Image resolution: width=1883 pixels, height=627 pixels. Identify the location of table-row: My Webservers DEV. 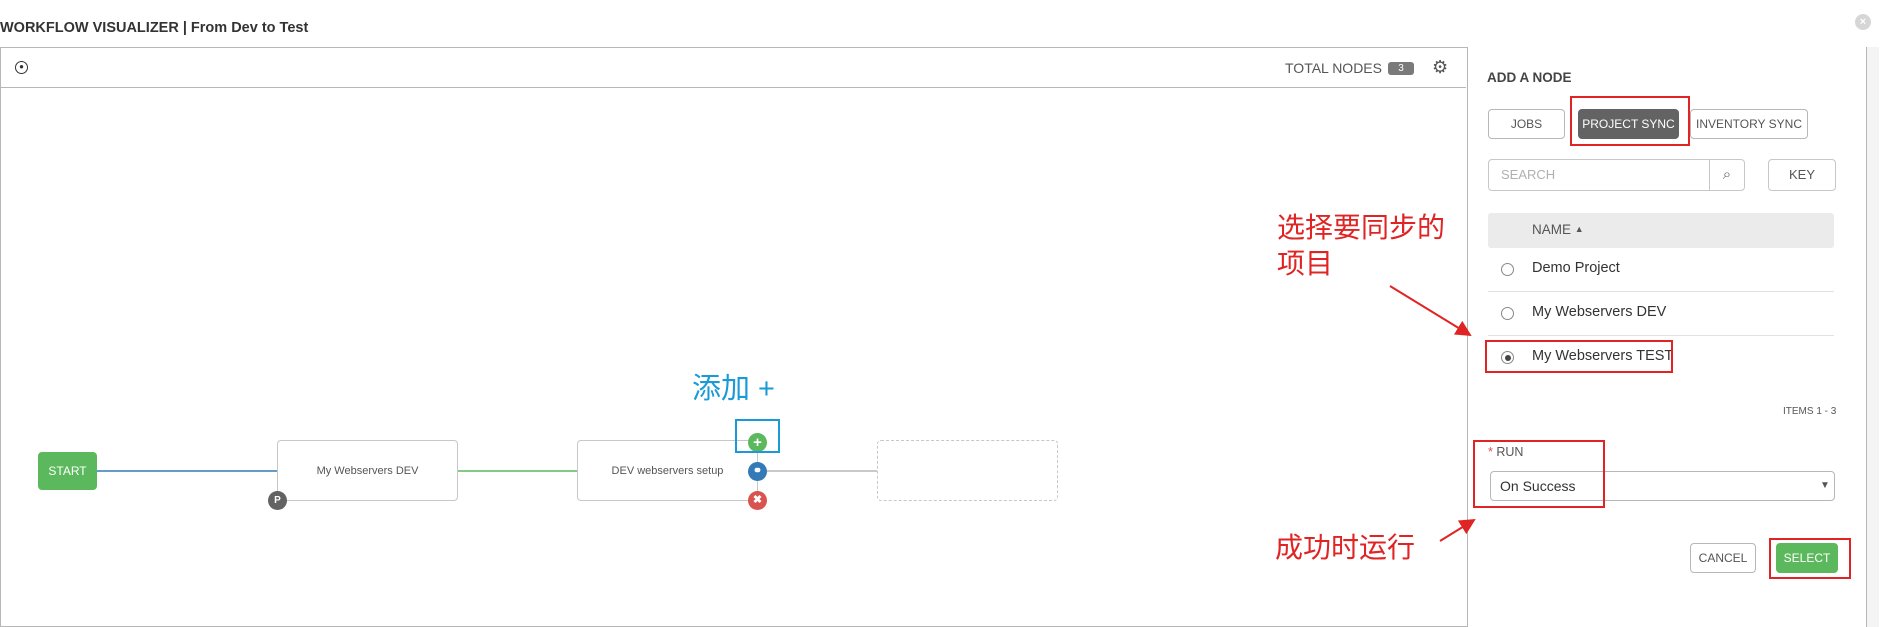
(1661, 314).